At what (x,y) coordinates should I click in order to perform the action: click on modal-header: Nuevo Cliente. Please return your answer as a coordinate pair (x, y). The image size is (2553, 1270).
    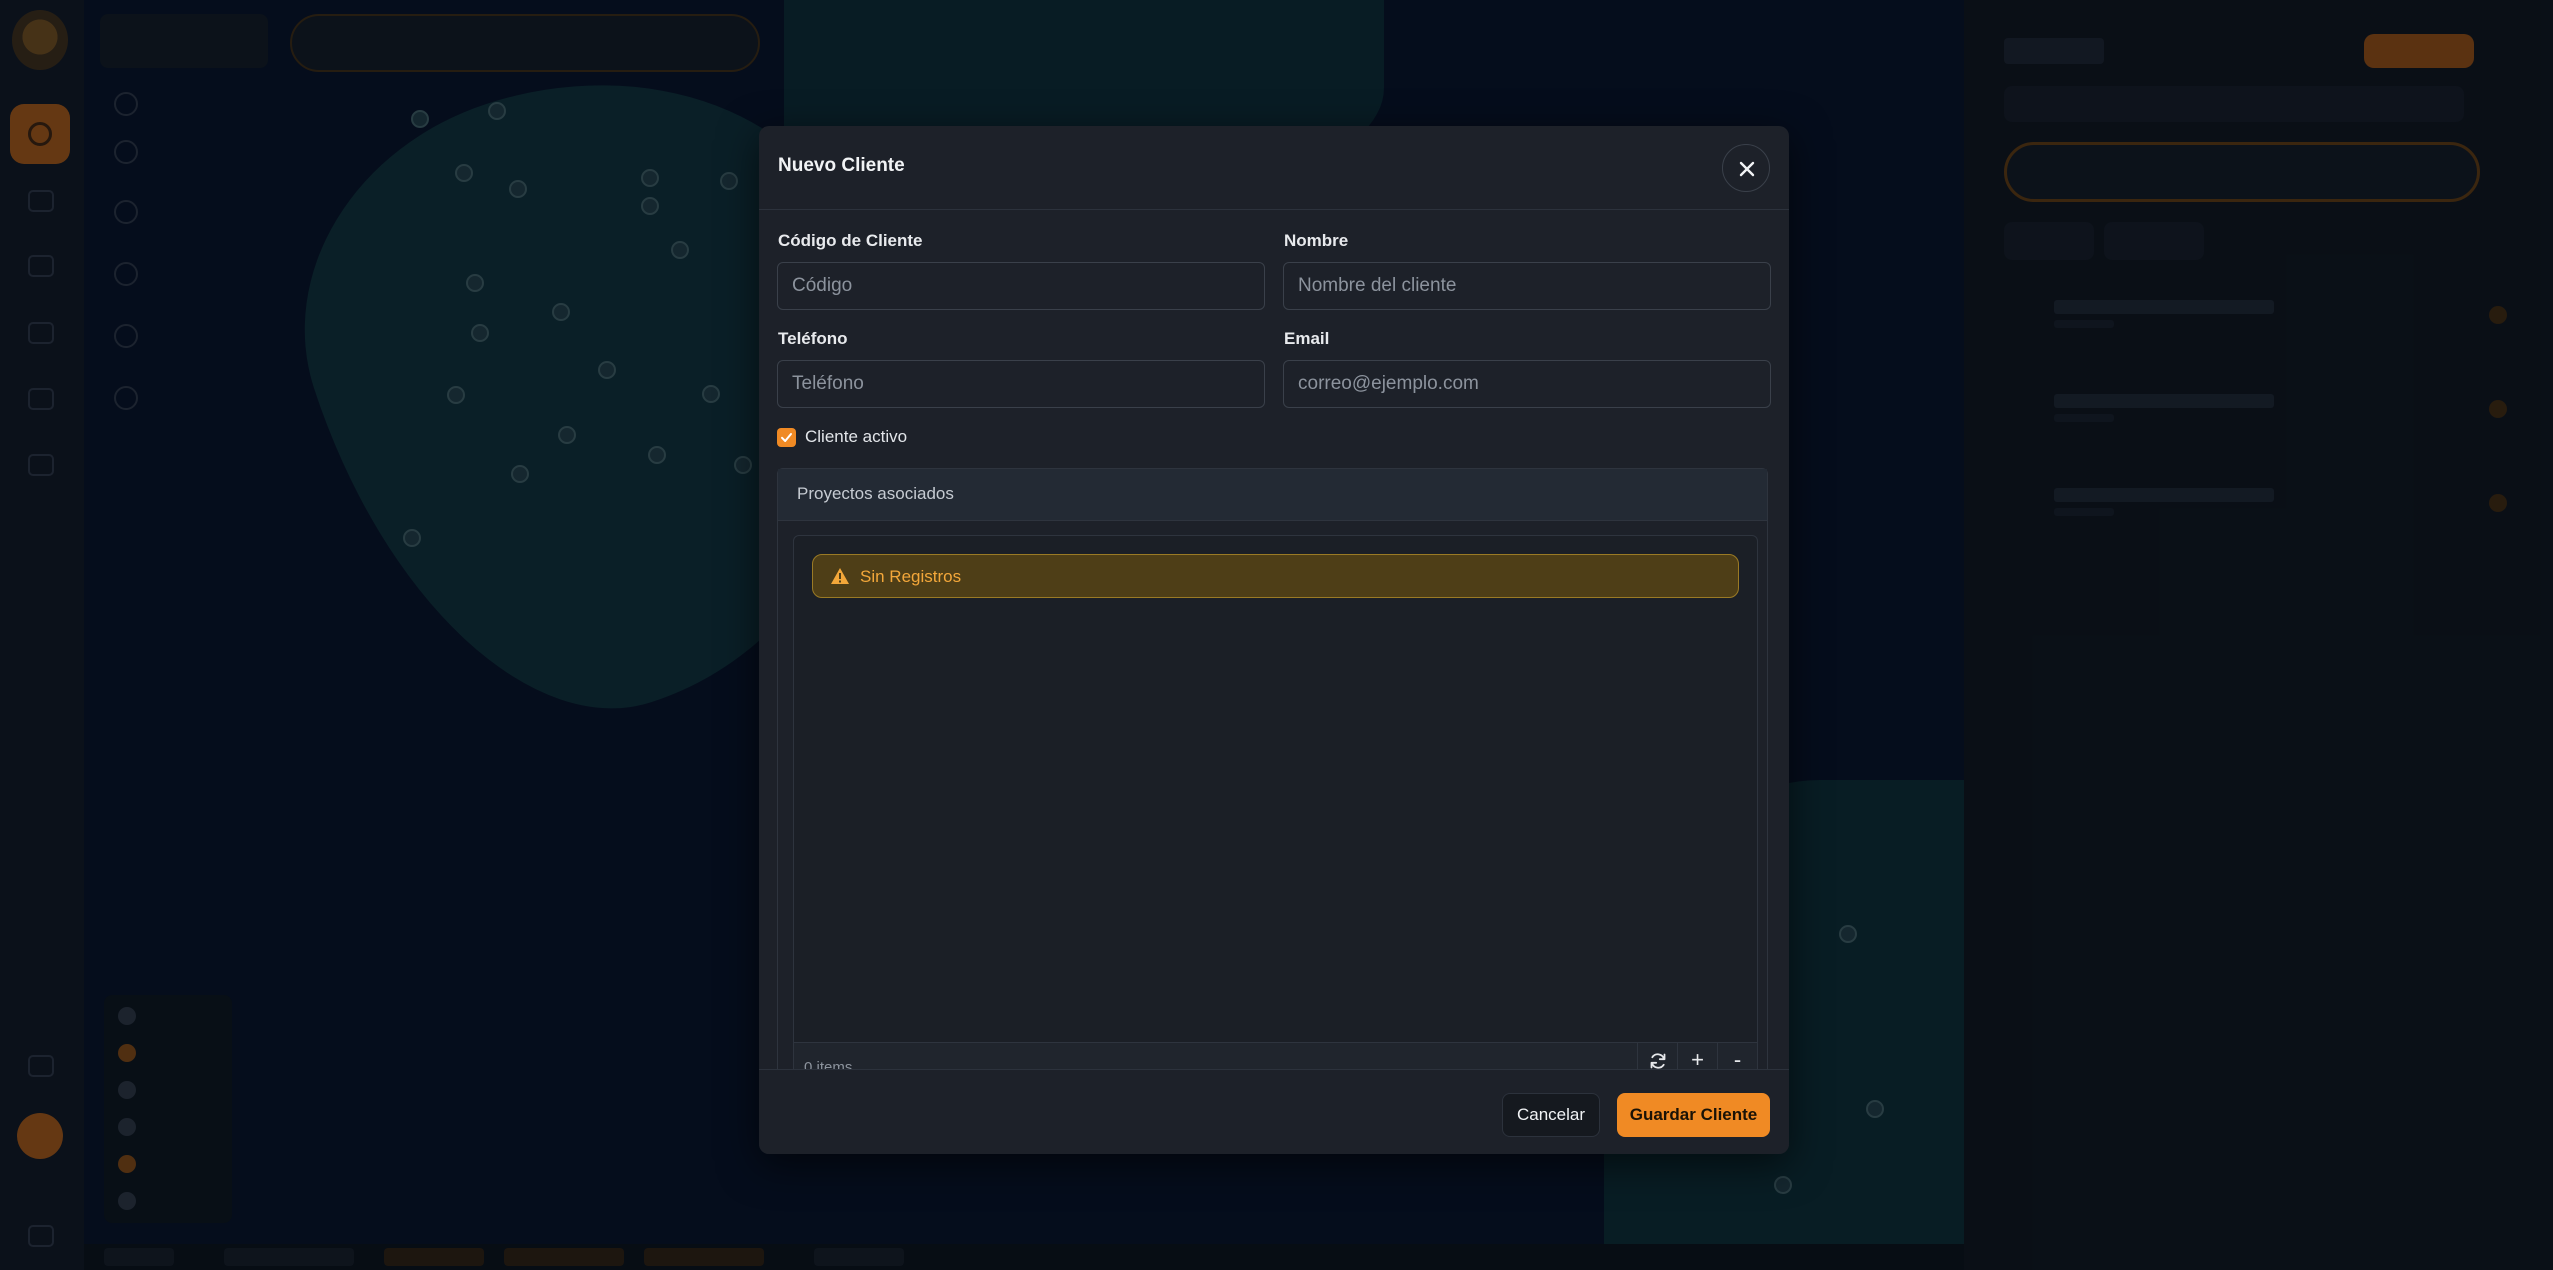
    Looking at the image, I should click on (1274, 168).